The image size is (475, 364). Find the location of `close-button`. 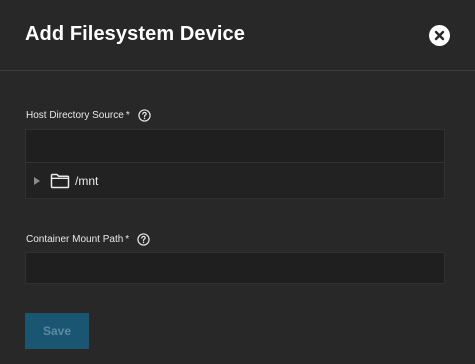

close-button is located at coordinates (439, 35).